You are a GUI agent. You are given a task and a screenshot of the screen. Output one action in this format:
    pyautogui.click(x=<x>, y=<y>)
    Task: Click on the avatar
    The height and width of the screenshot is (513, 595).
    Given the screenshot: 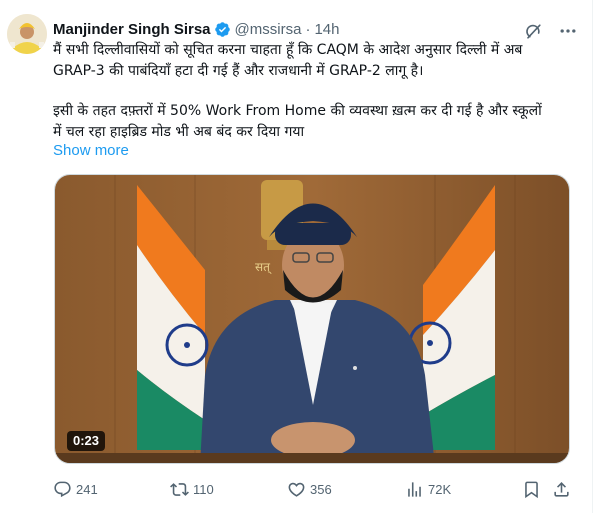 What is the action you would take?
    pyautogui.click(x=27, y=34)
    